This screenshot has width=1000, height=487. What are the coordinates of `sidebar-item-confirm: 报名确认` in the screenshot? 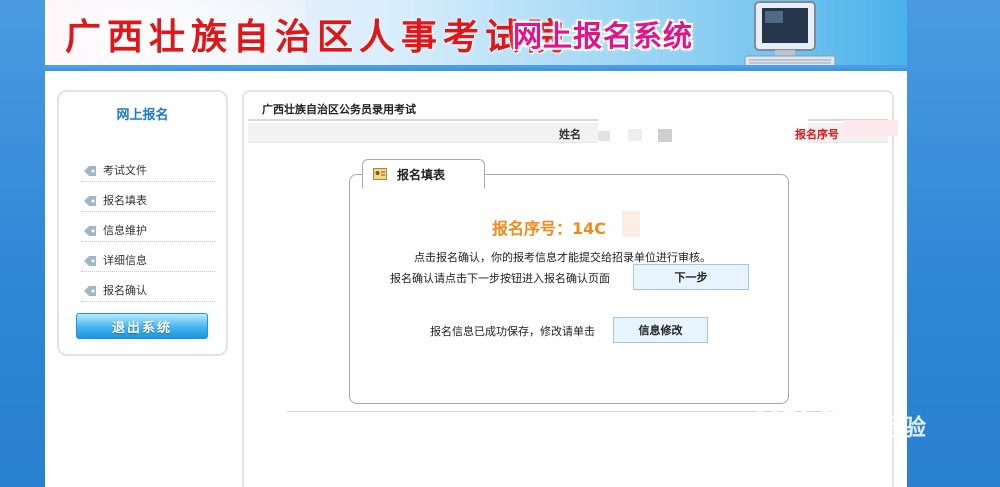 It's located at (148, 291).